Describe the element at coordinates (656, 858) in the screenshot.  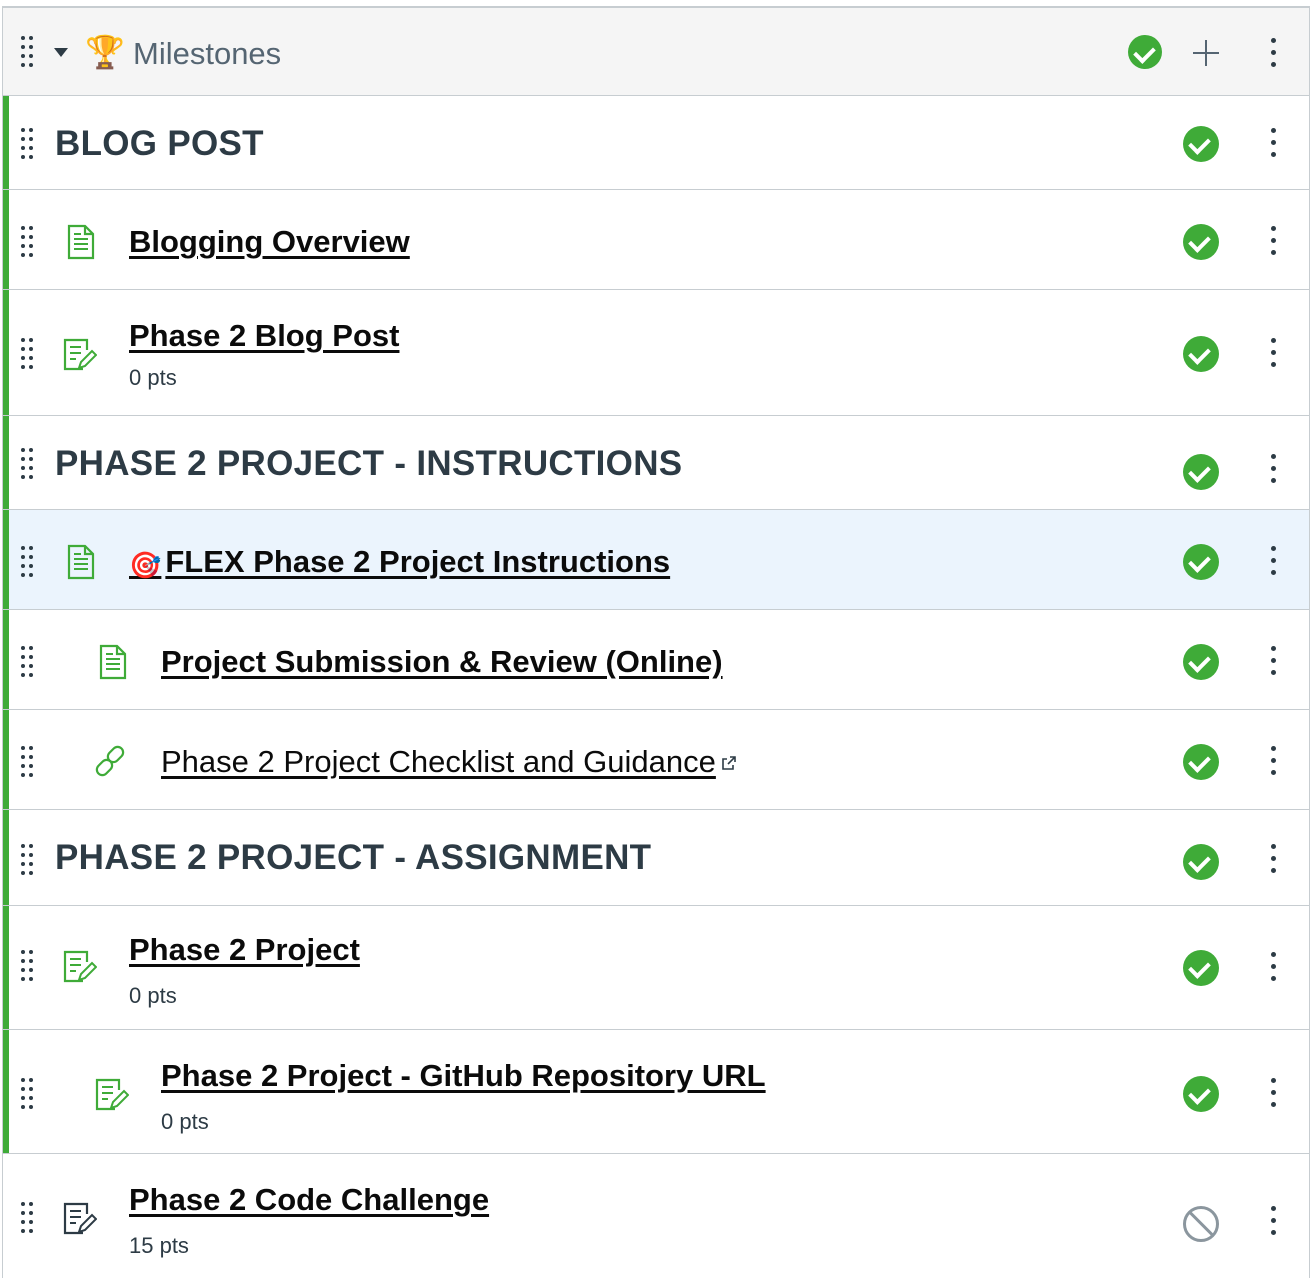
I see `subheader-row: PHASE 2 PROJECT - ASSIGNMENT` at that location.